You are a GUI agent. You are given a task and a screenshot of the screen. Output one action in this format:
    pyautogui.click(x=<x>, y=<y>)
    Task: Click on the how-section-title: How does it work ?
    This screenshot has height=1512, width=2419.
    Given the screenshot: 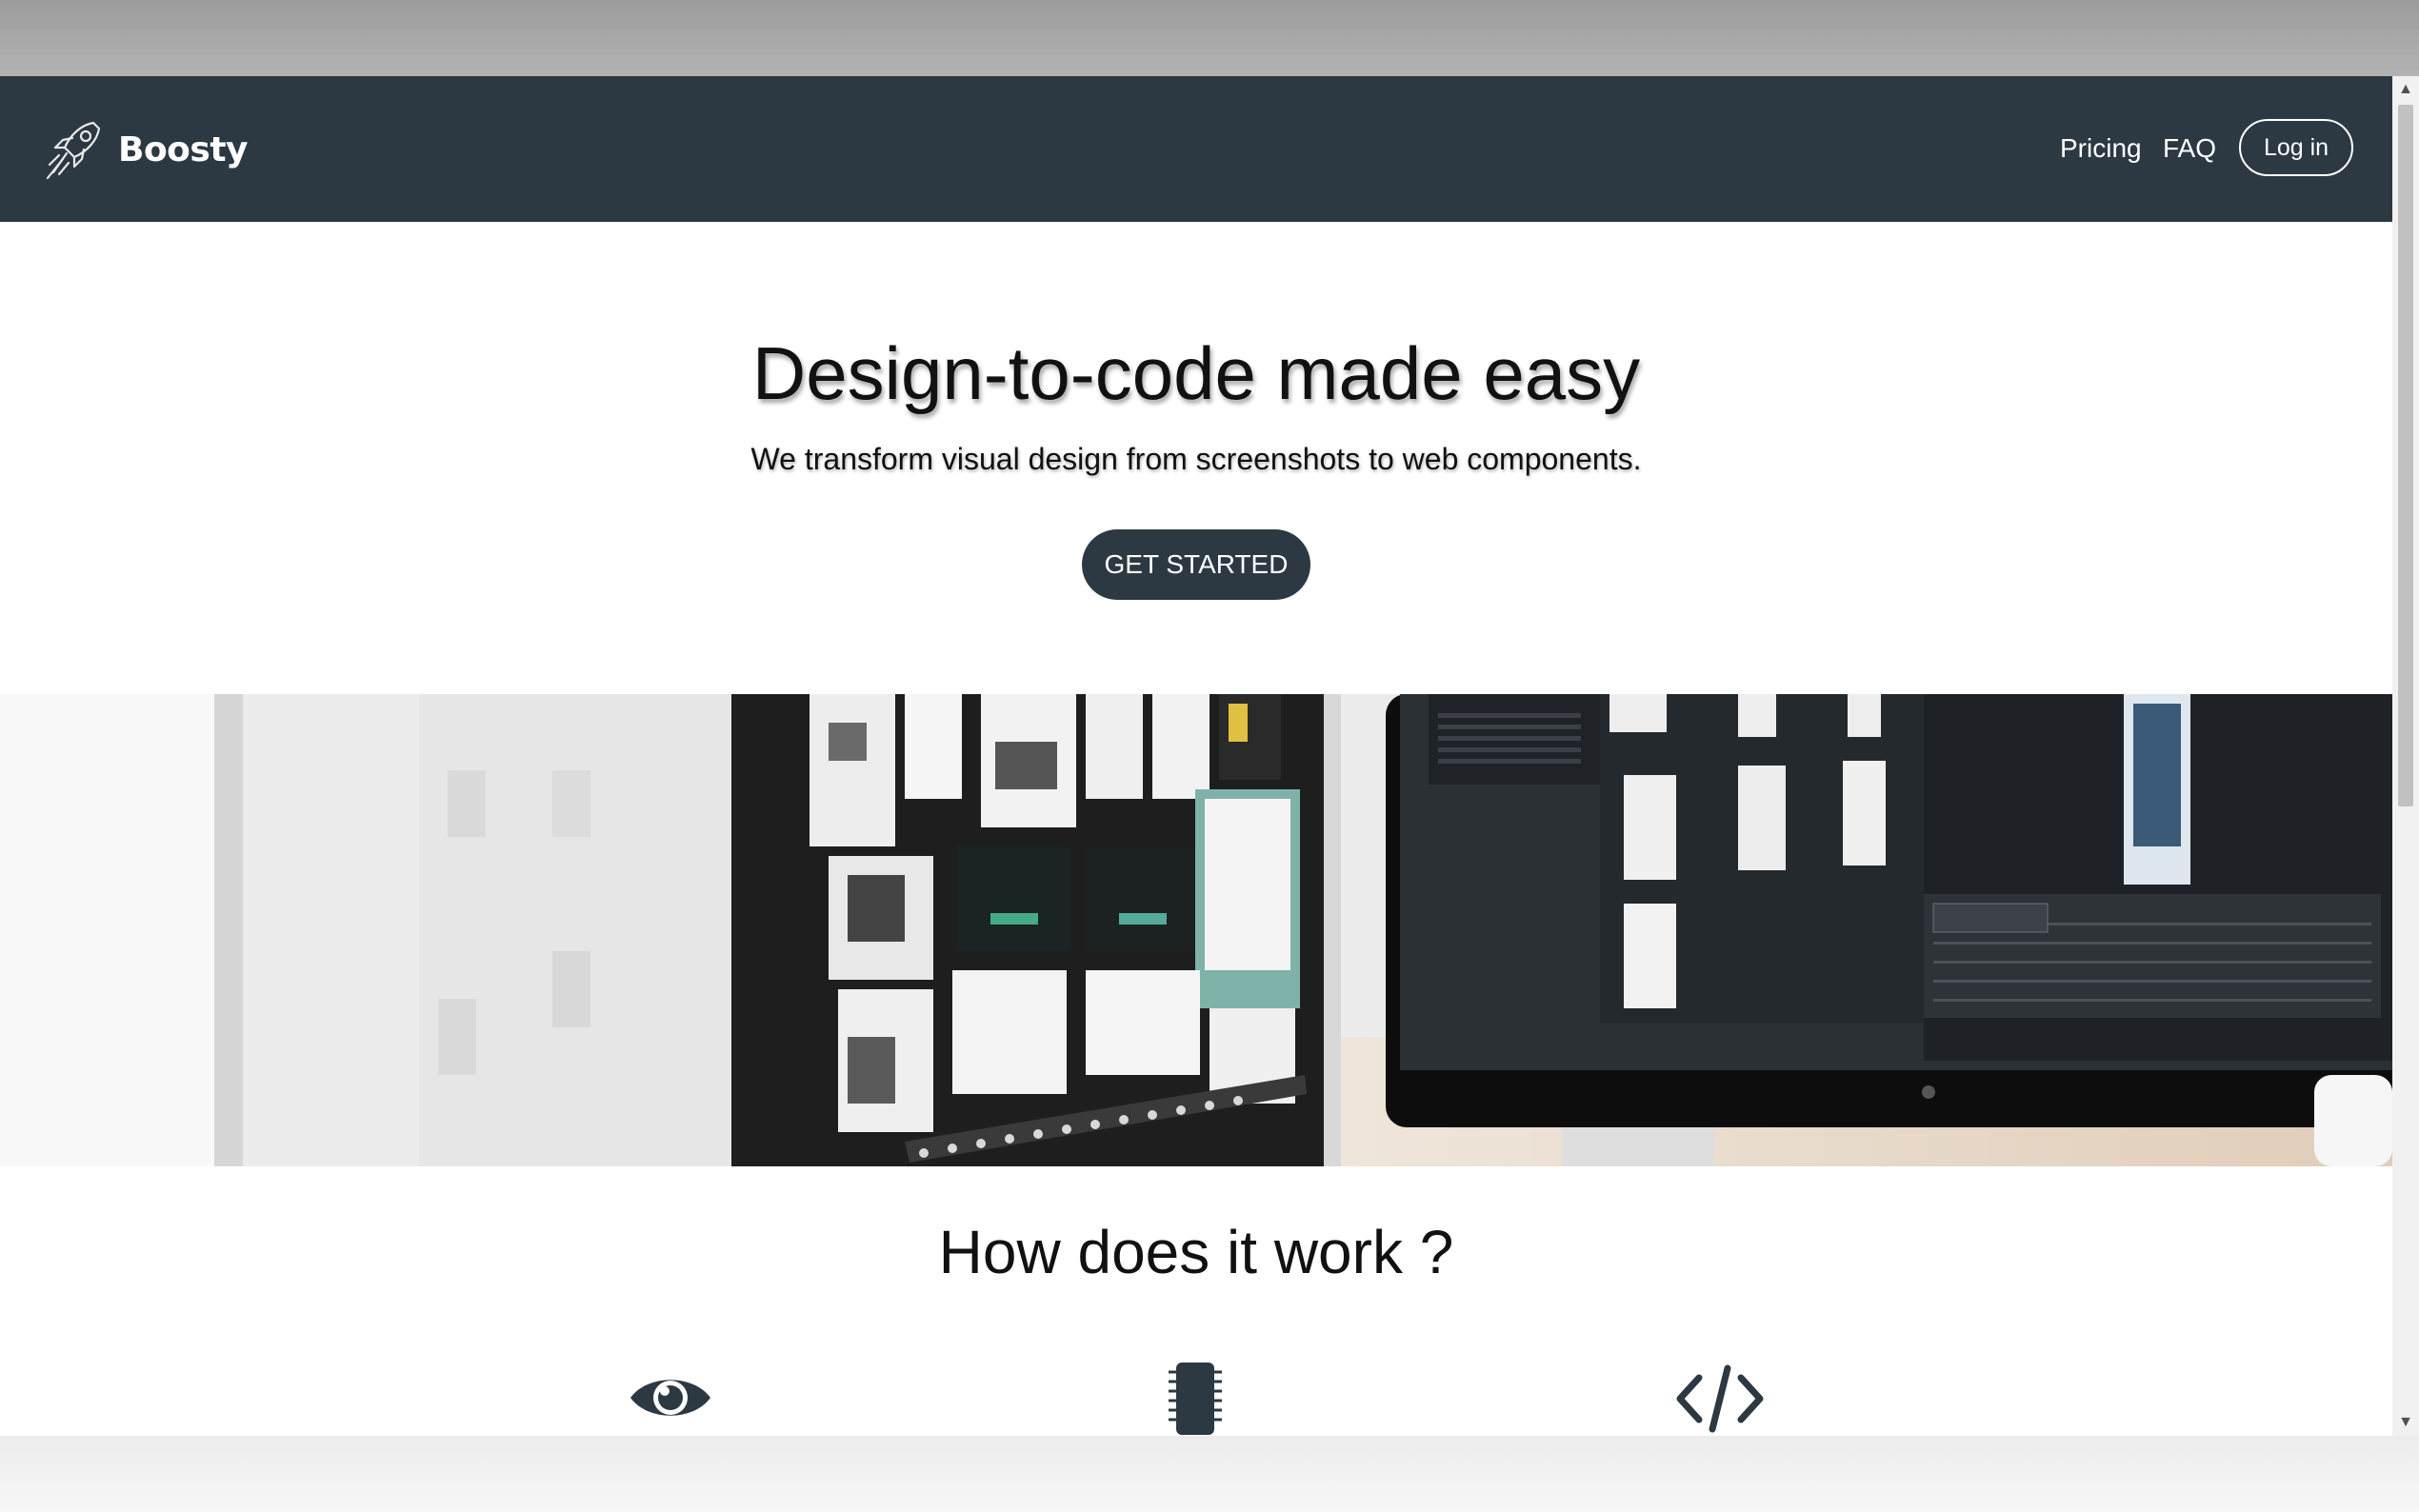 What is the action you would take?
    pyautogui.click(x=1196, y=1252)
    